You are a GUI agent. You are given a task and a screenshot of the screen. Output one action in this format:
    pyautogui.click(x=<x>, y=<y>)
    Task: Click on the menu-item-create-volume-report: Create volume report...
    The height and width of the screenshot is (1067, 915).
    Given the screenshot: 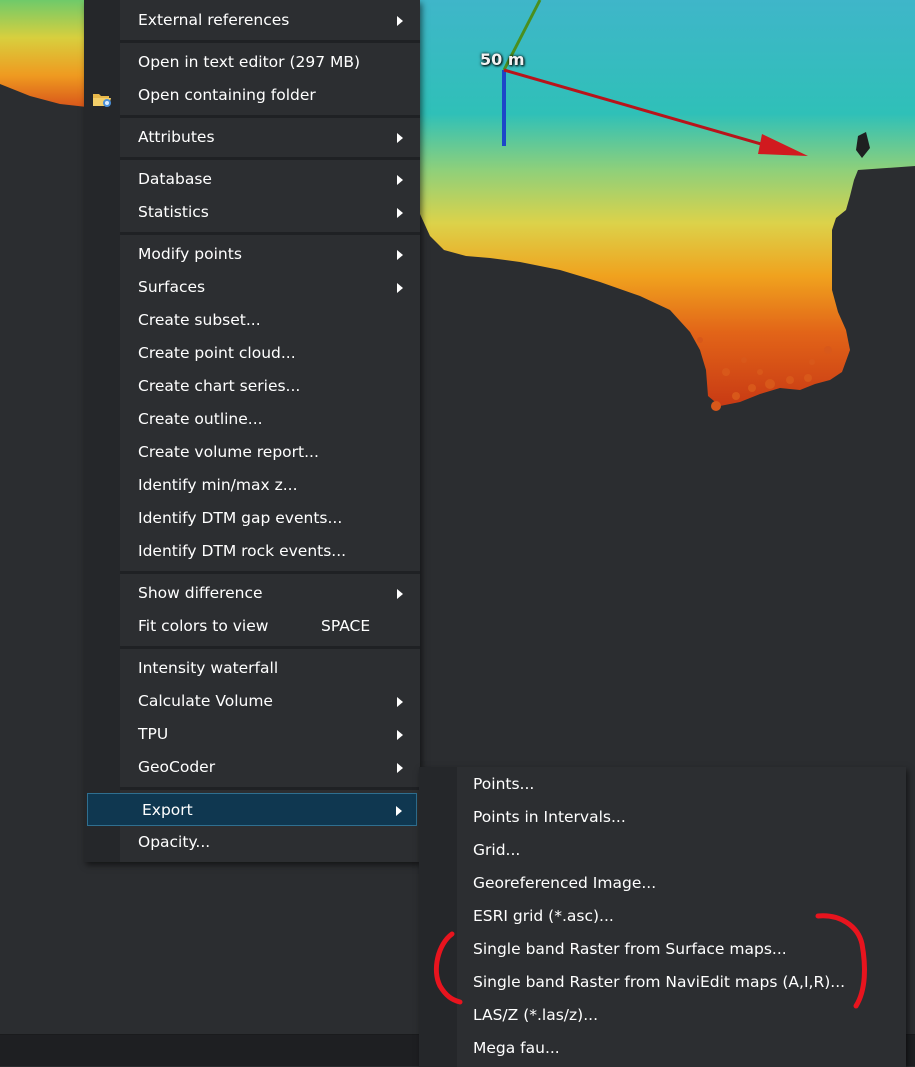 What is the action you would take?
    pyautogui.click(x=252, y=452)
    